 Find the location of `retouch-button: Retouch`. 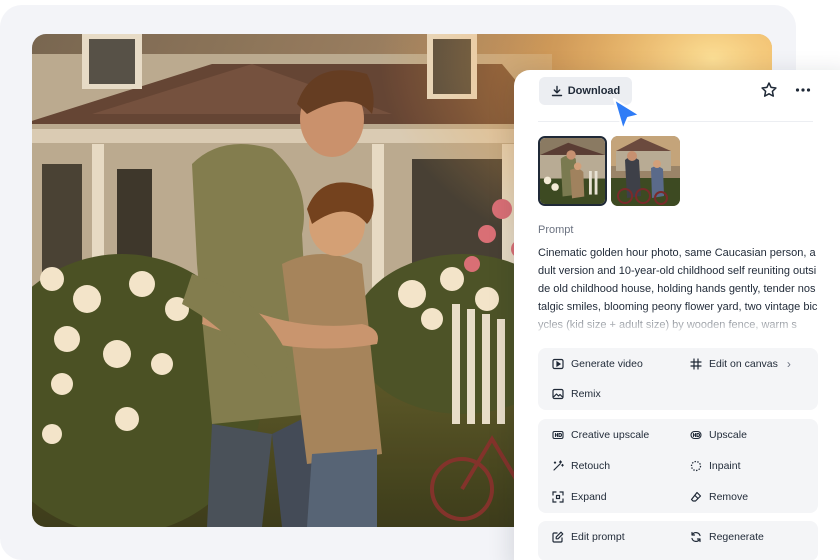

retouch-button: Retouch is located at coordinates (581, 466).